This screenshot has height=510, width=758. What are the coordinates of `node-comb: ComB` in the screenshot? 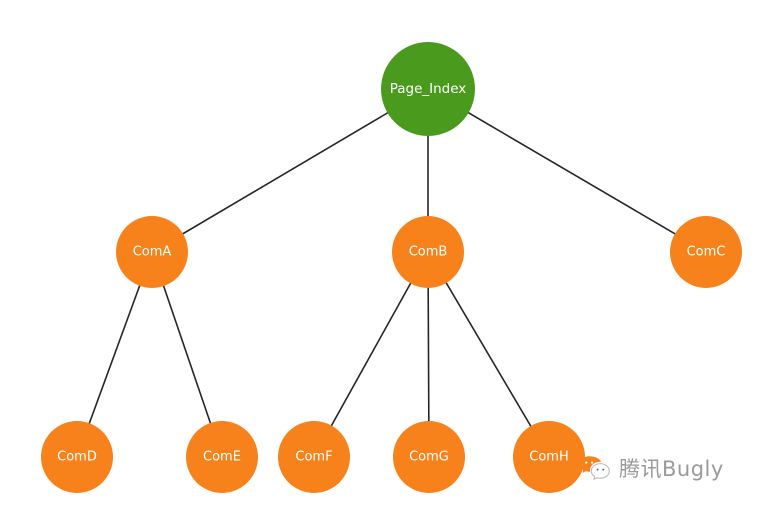 It's located at (428, 252).